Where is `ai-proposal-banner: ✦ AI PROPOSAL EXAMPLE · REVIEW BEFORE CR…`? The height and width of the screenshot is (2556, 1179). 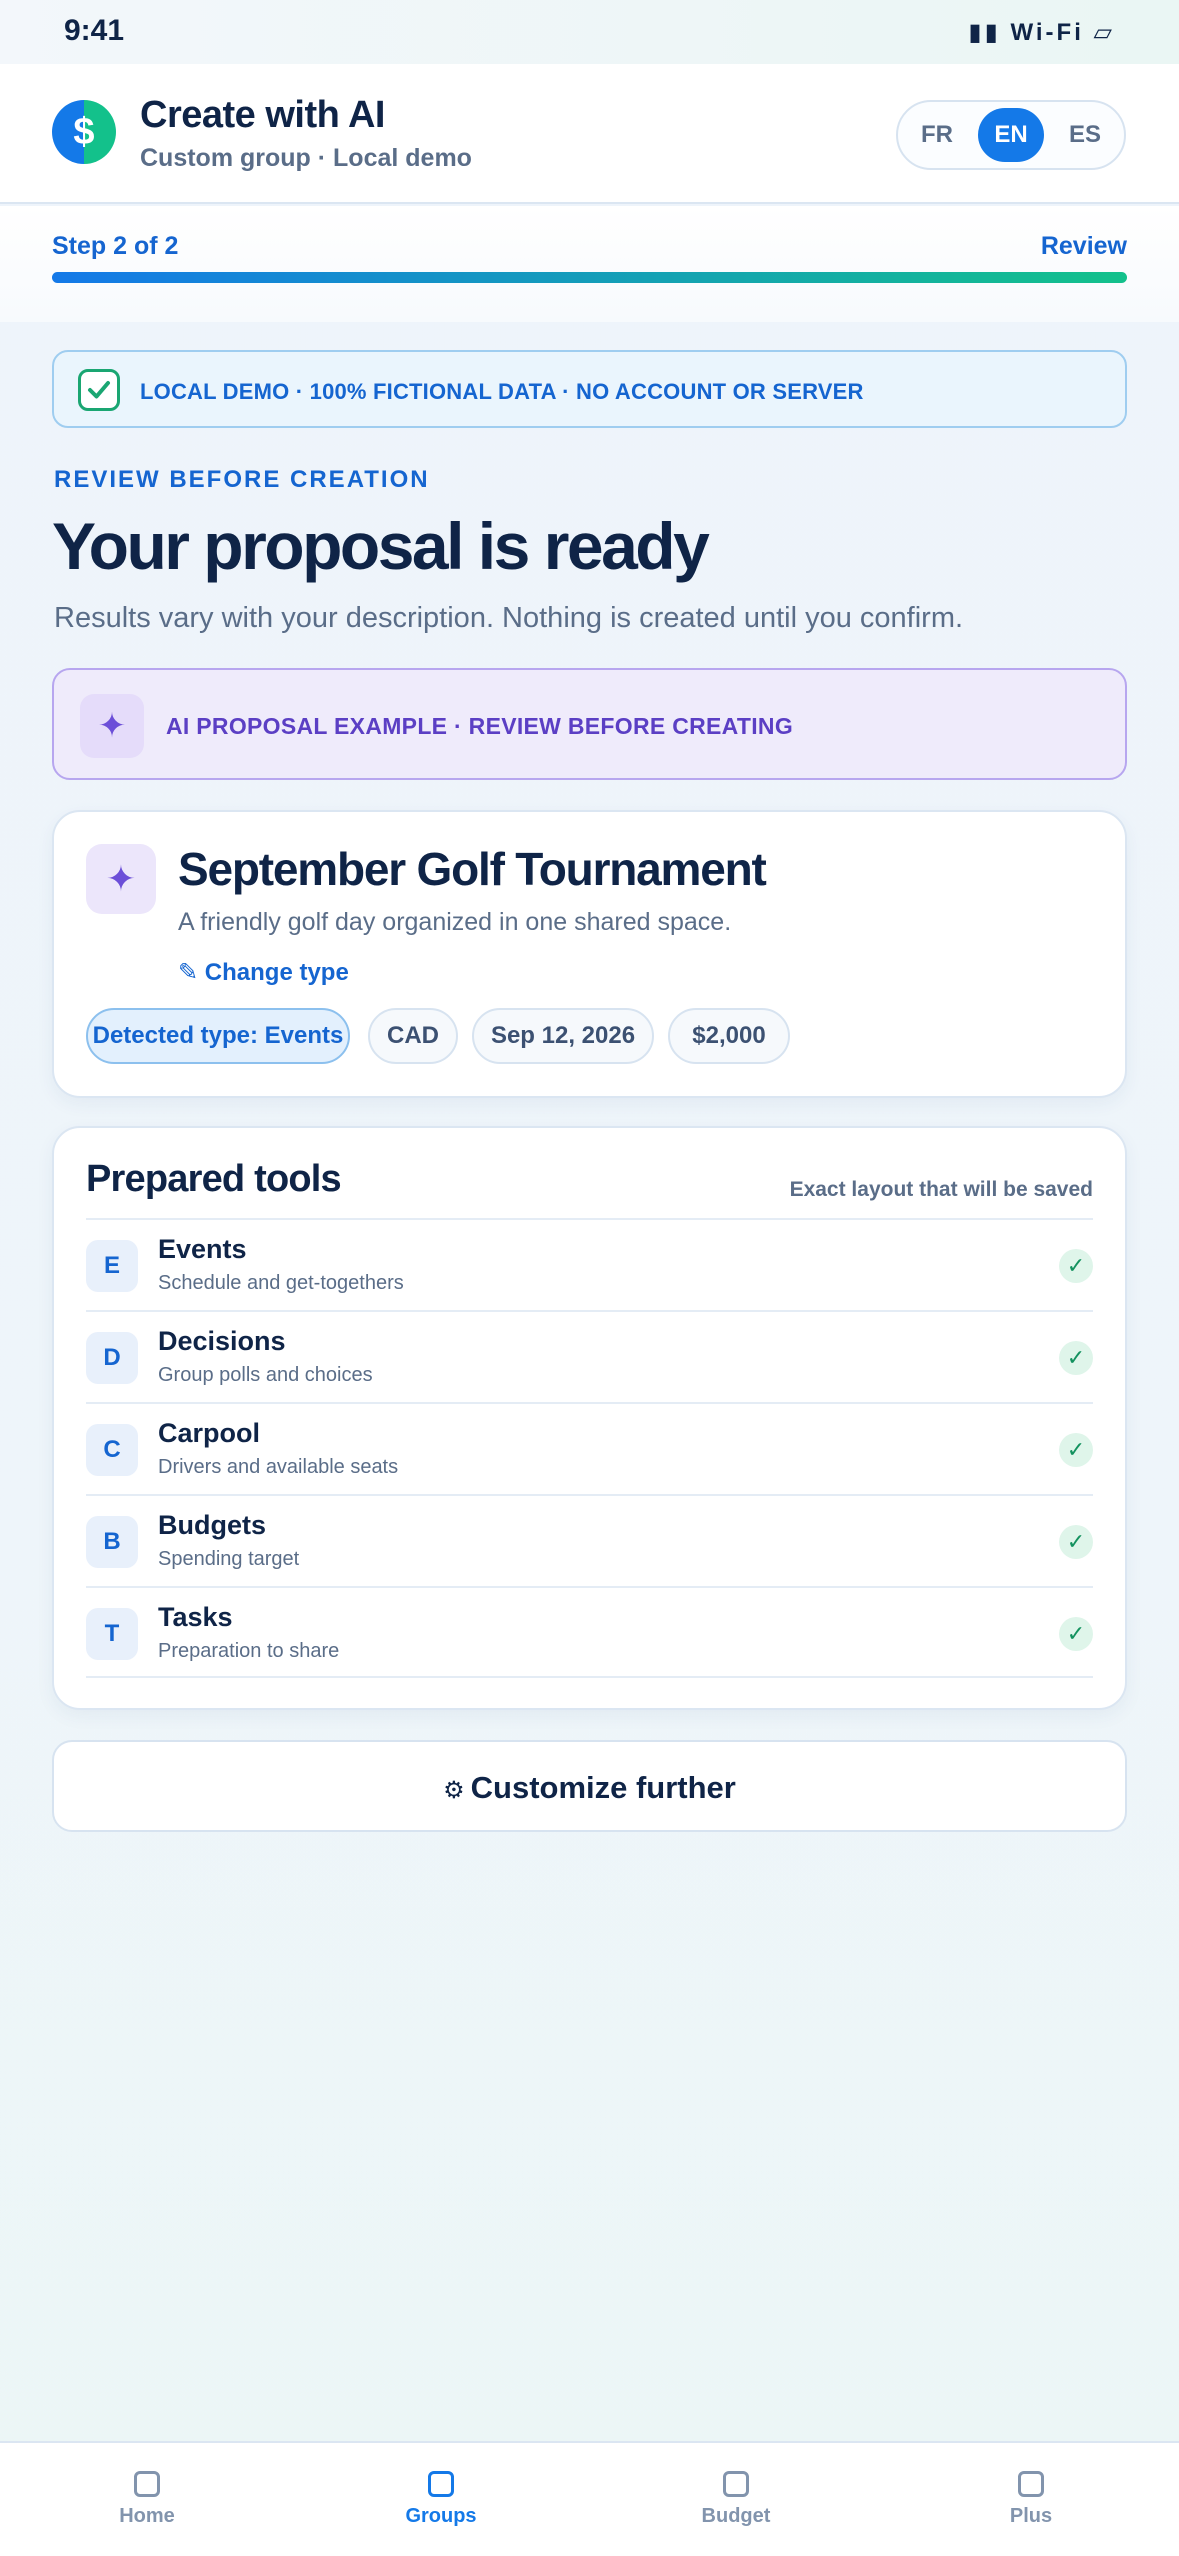 ai-proposal-banner: ✦ AI PROPOSAL EXAMPLE · REVIEW BEFORE CR… is located at coordinates (589, 724).